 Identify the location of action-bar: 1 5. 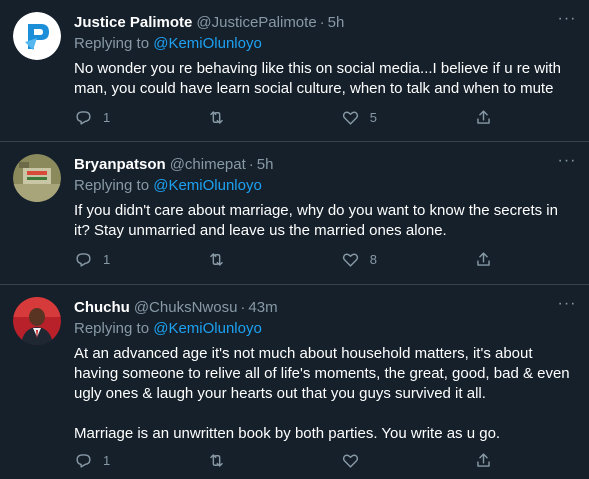
(289, 117).